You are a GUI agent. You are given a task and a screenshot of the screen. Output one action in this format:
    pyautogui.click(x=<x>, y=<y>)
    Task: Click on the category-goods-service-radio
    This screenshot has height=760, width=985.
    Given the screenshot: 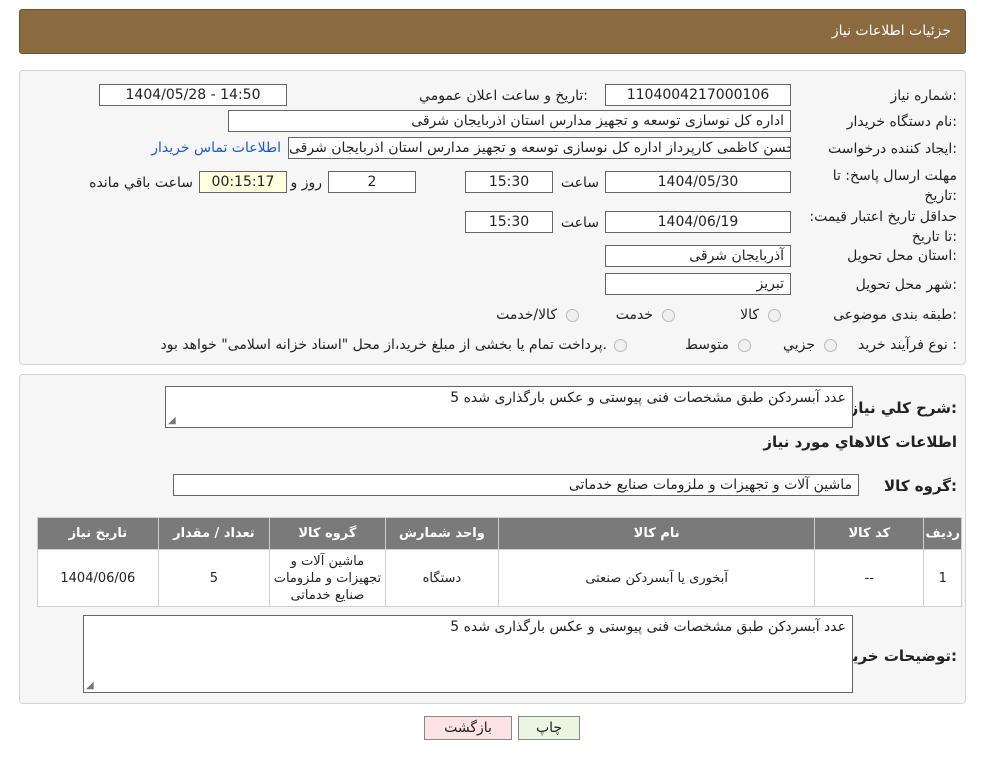 What is the action you would take?
    pyautogui.click(x=572, y=315)
    